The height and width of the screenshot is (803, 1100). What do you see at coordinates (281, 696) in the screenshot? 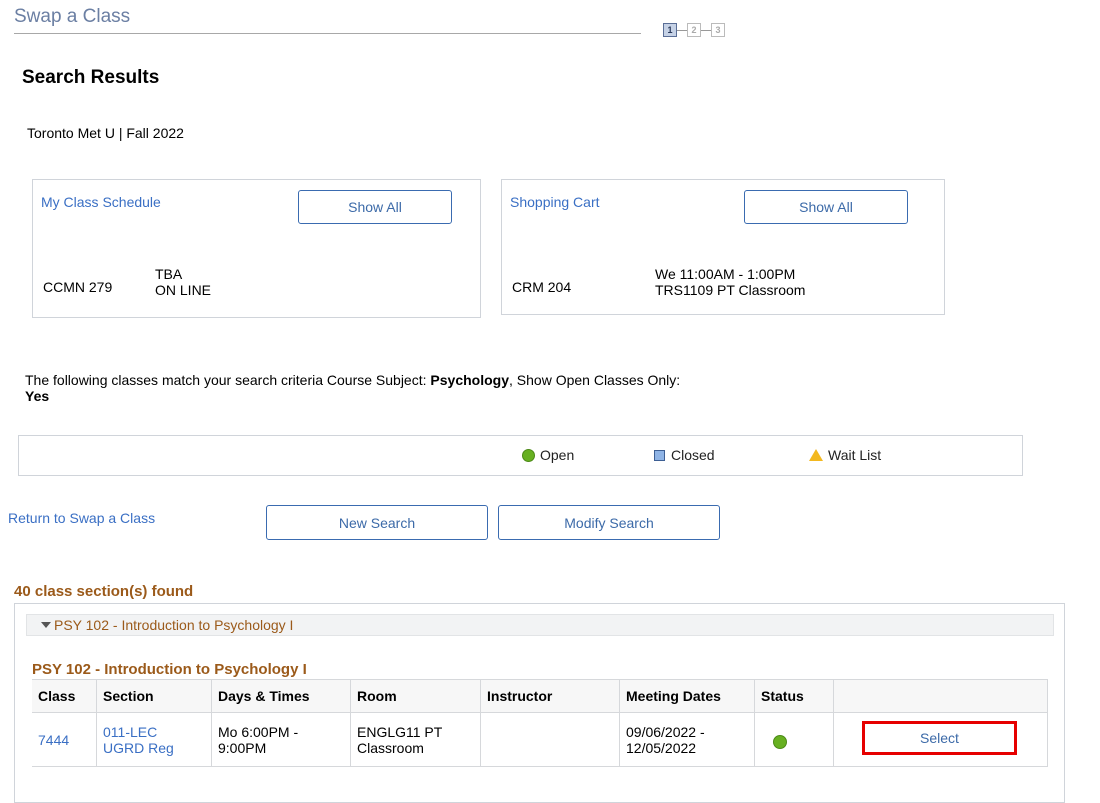
I see `col-days-times: Days & Times` at bounding box center [281, 696].